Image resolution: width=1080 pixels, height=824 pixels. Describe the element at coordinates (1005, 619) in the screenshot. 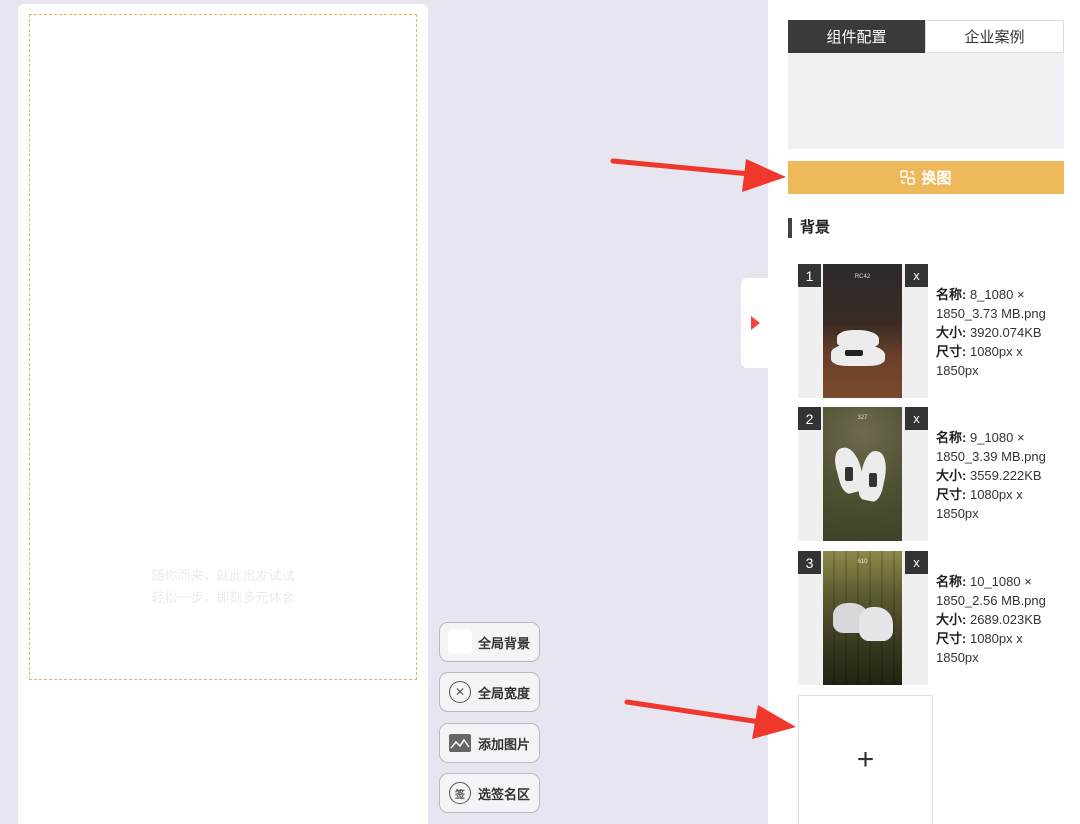

I see `item-size: 2689.023KB` at that location.